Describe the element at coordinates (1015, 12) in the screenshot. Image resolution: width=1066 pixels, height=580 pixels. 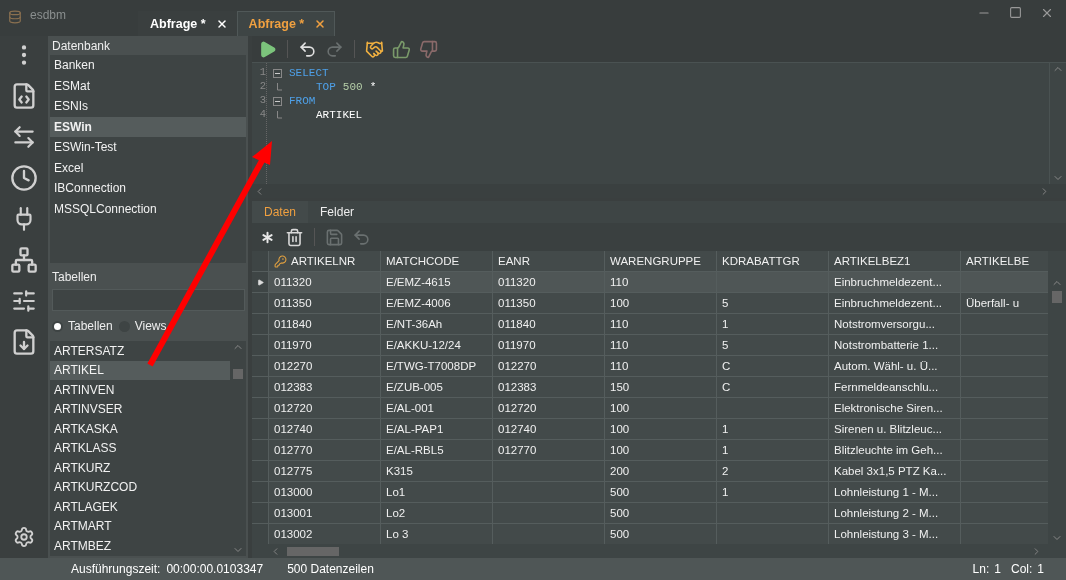
I see `maximize-icon` at that location.